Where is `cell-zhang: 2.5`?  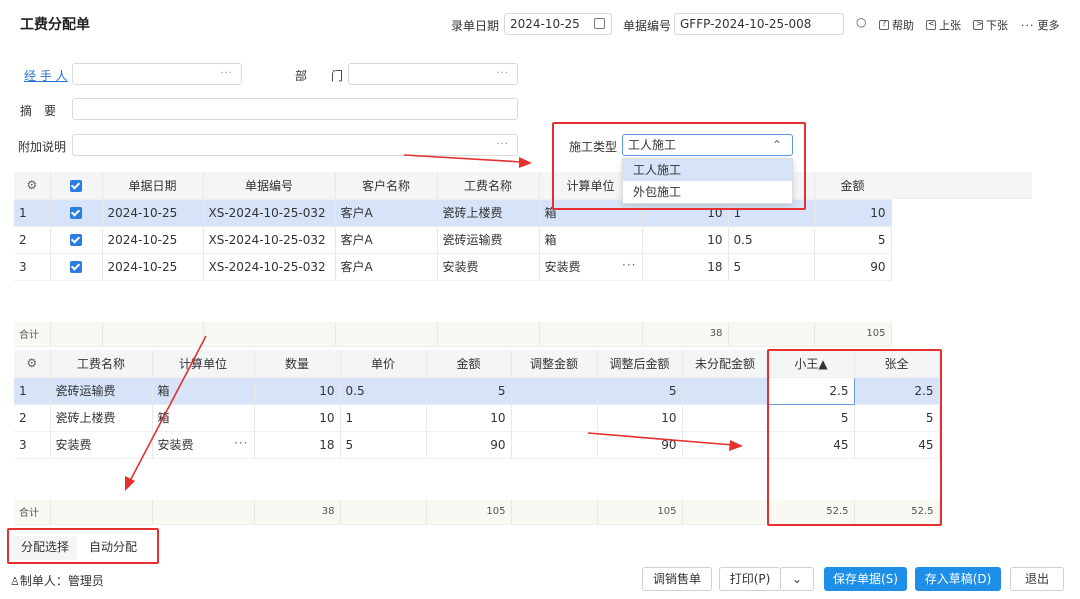
cell-zhang: 2.5 is located at coordinates (897, 391).